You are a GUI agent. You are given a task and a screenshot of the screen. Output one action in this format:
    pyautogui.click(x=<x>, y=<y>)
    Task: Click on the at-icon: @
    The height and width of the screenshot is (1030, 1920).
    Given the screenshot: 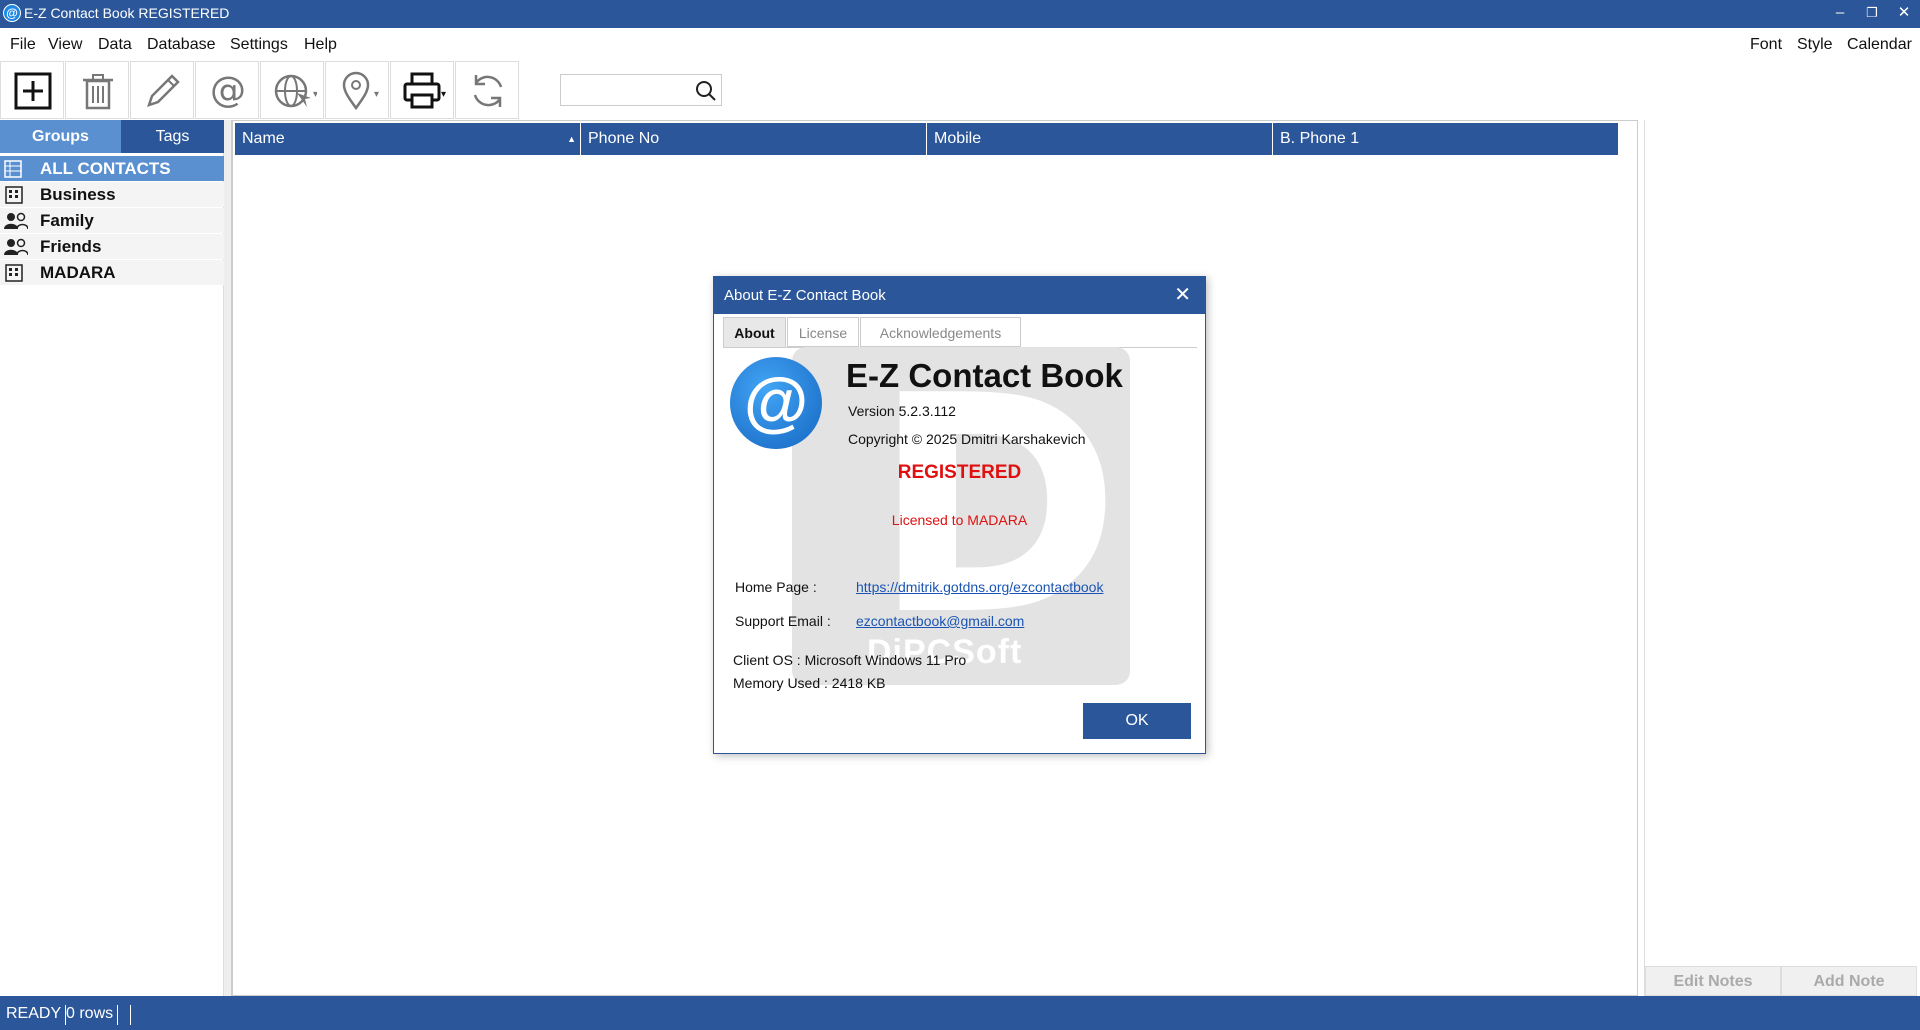 What is the action you would take?
    pyautogui.click(x=228, y=91)
    